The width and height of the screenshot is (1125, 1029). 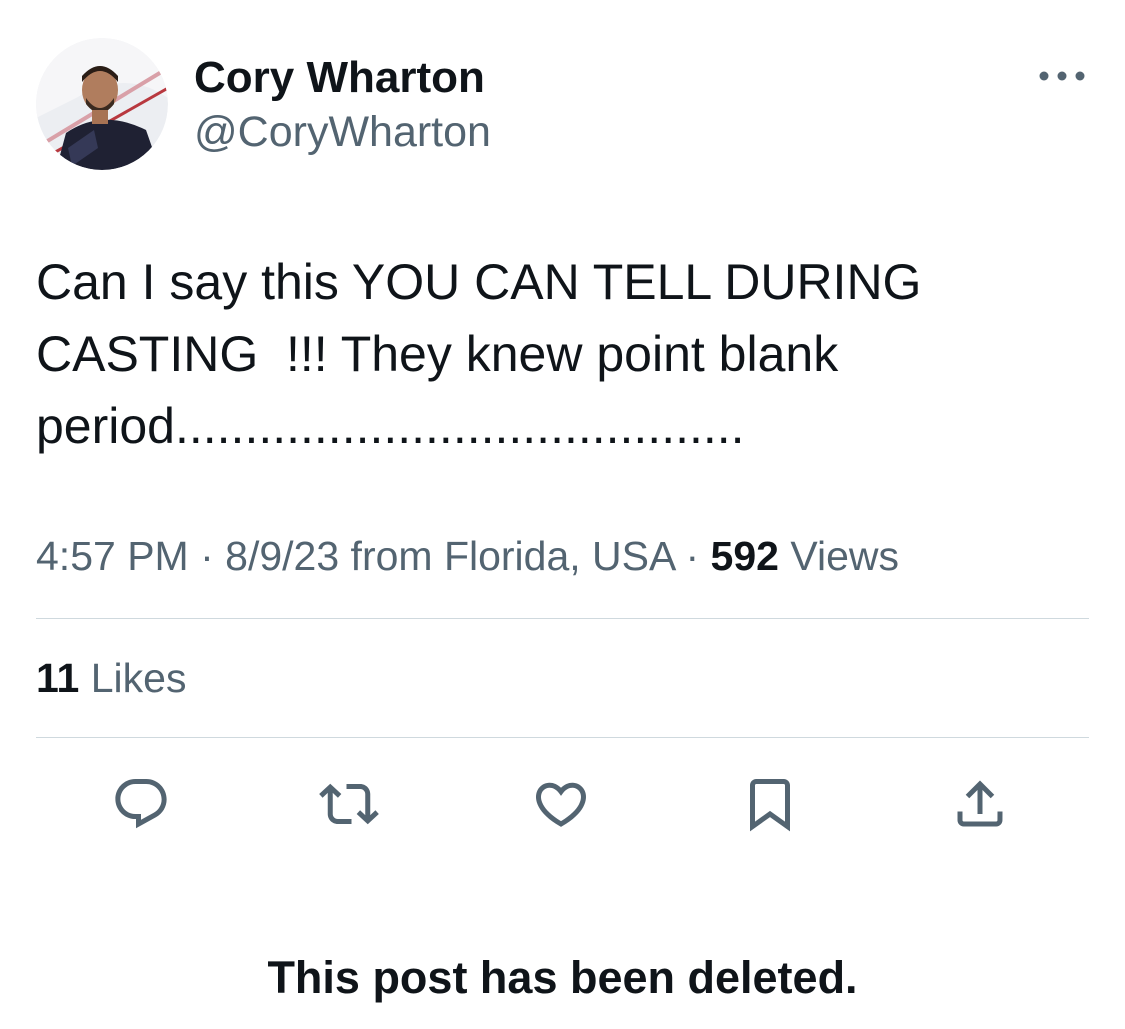 I want to click on heart-icon, so click(x=561, y=804).